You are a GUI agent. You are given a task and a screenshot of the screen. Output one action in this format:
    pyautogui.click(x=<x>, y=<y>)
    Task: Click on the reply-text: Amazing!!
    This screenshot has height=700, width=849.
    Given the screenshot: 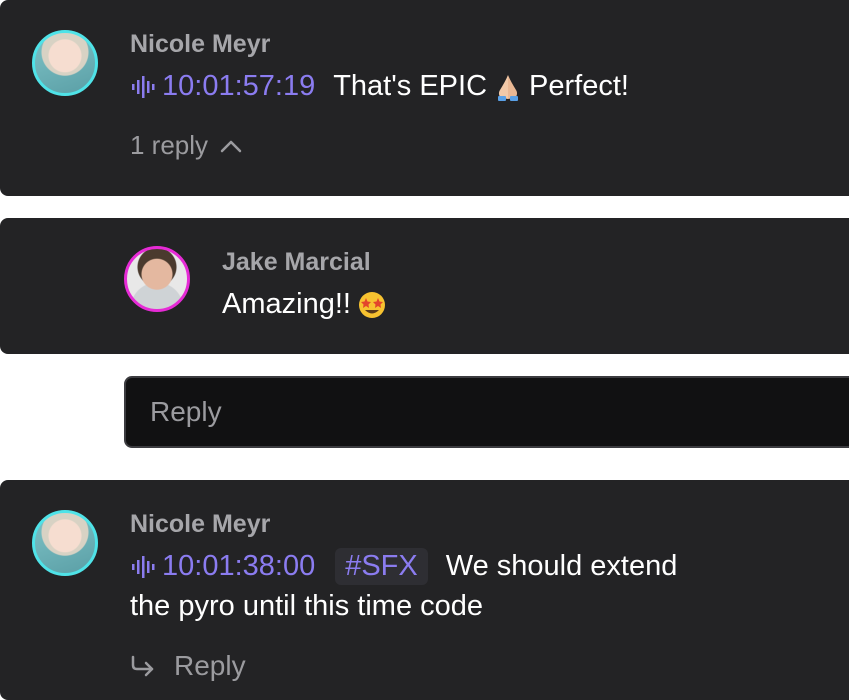 What is the action you would take?
    pyautogui.click(x=286, y=304)
    